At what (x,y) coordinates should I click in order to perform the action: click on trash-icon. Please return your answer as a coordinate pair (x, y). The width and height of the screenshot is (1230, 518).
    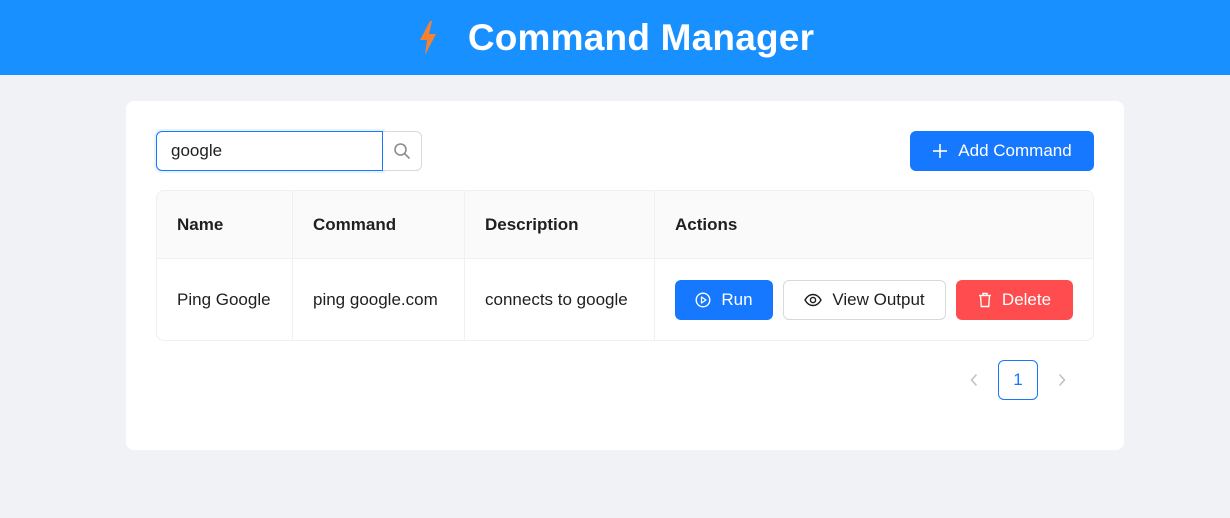
    Looking at the image, I should click on (985, 300).